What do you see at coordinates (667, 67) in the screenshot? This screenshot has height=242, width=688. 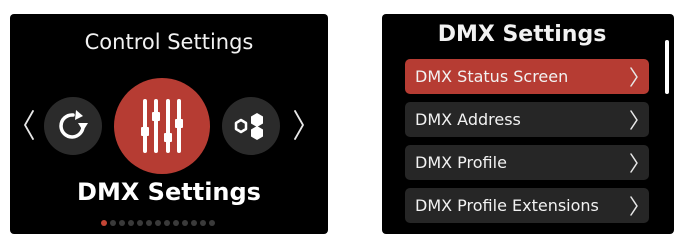 I see `scrollbar` at bounding box center [667, 67].